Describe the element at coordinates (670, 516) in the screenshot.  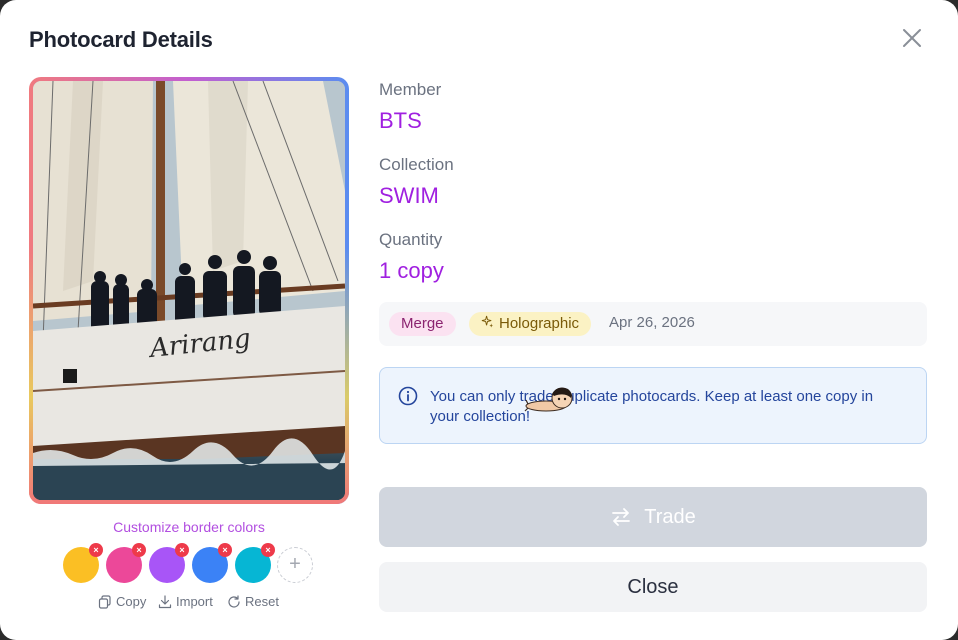
I see `trade-label: Trade` at that location.